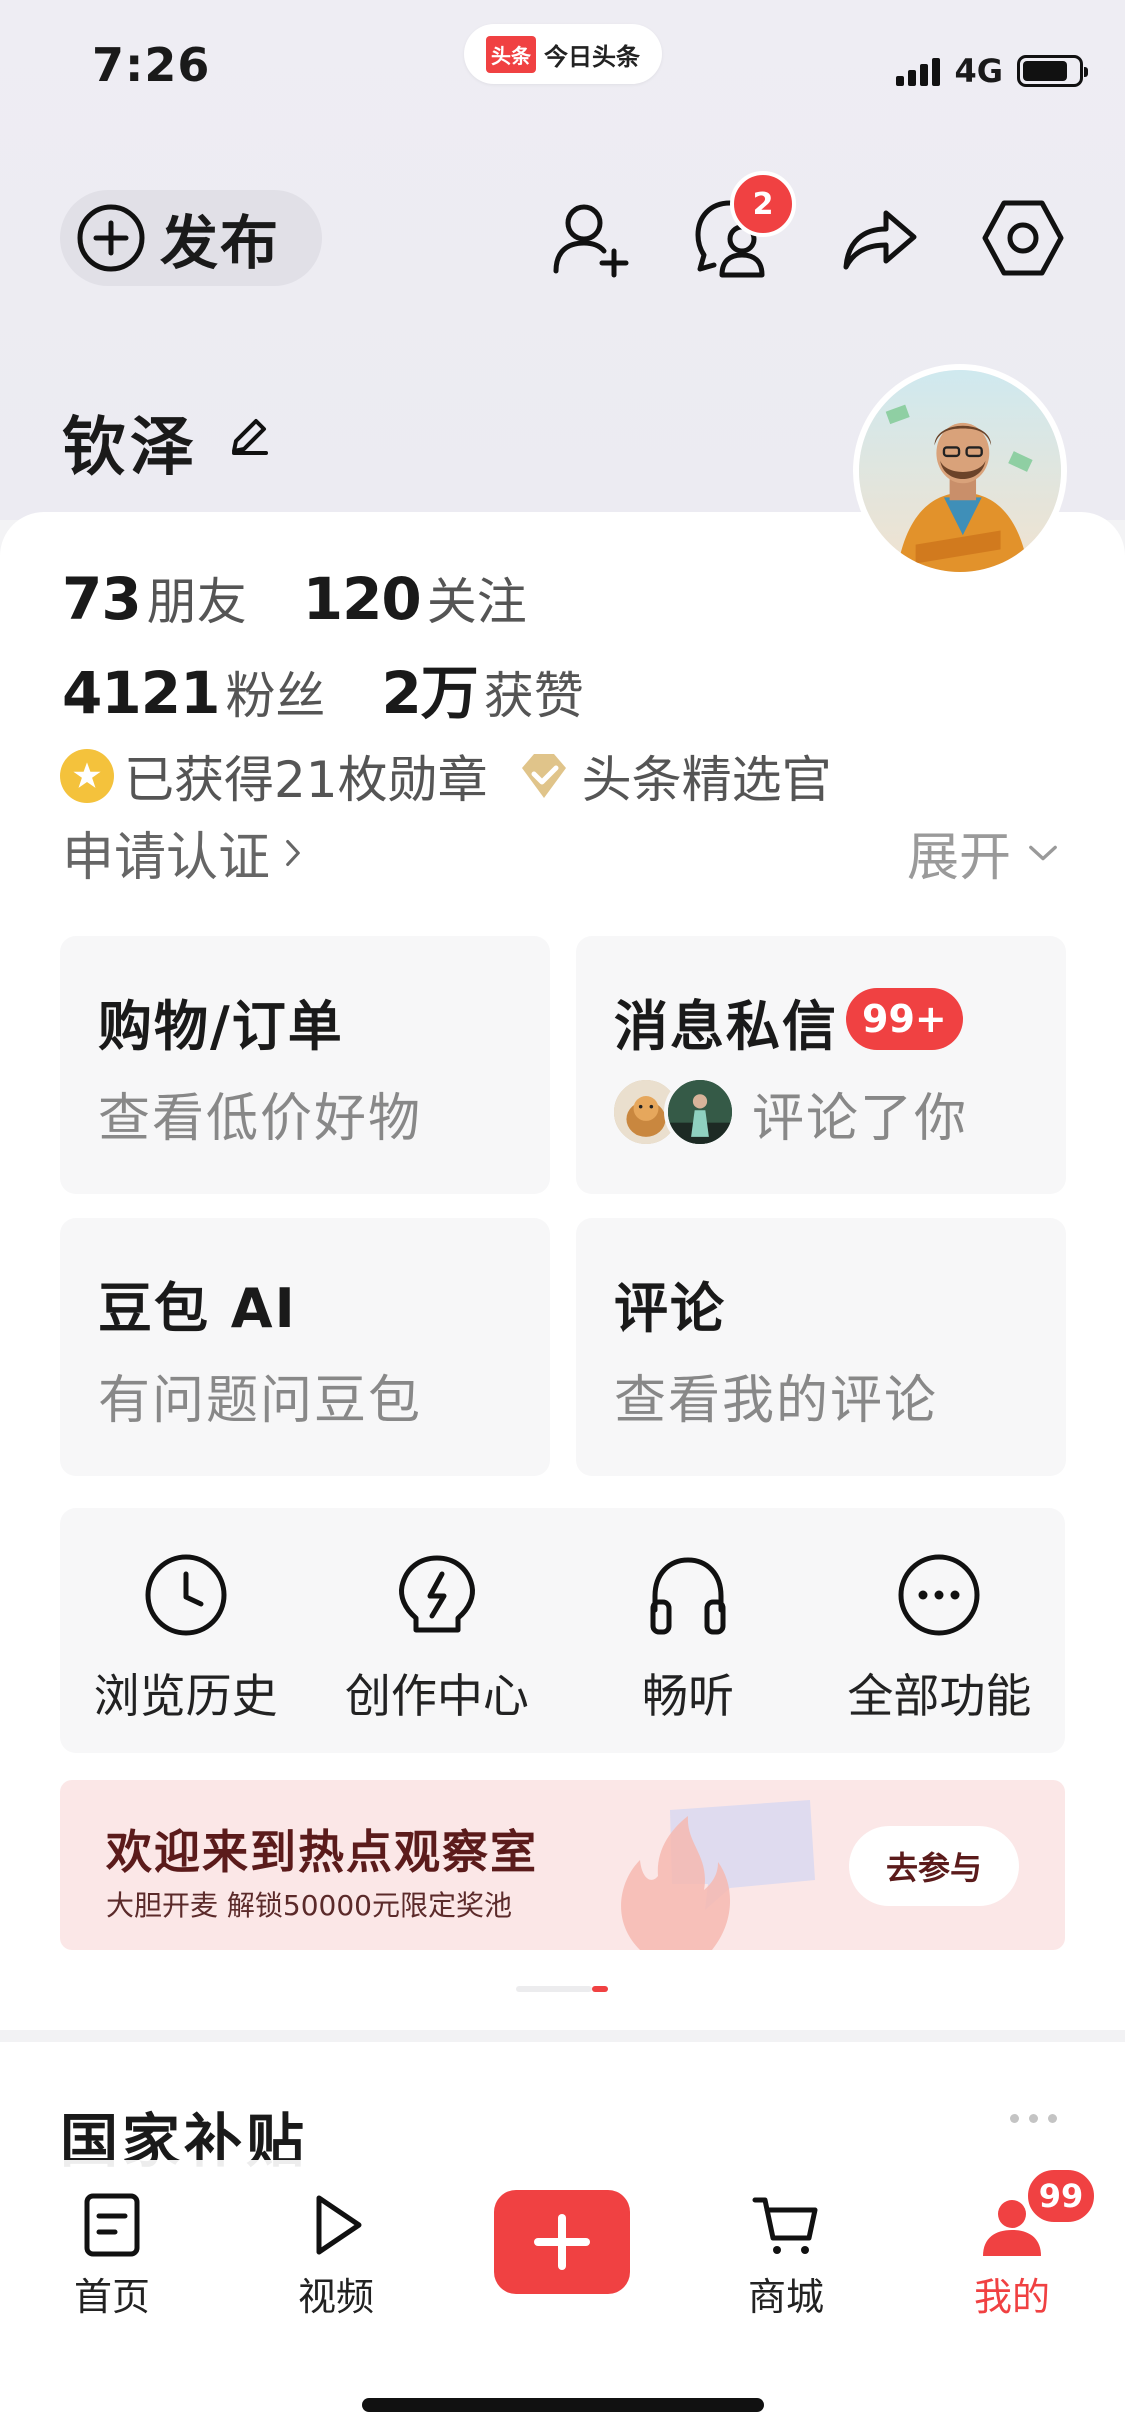 The height and width of the screenshot is (2436, 1125). Describe the element at coordinates (688, 1696) in the screenshot. I see `tool-label: 畅听` at that location.